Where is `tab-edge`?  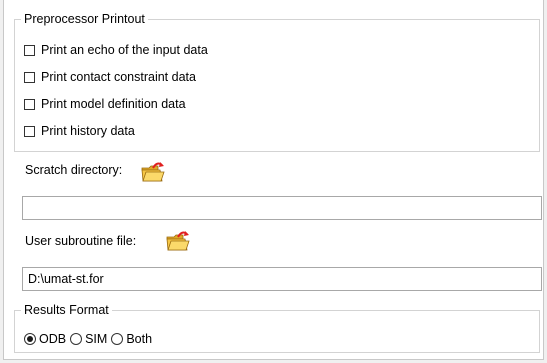 tab-edge is located at coordinates (134, 1).